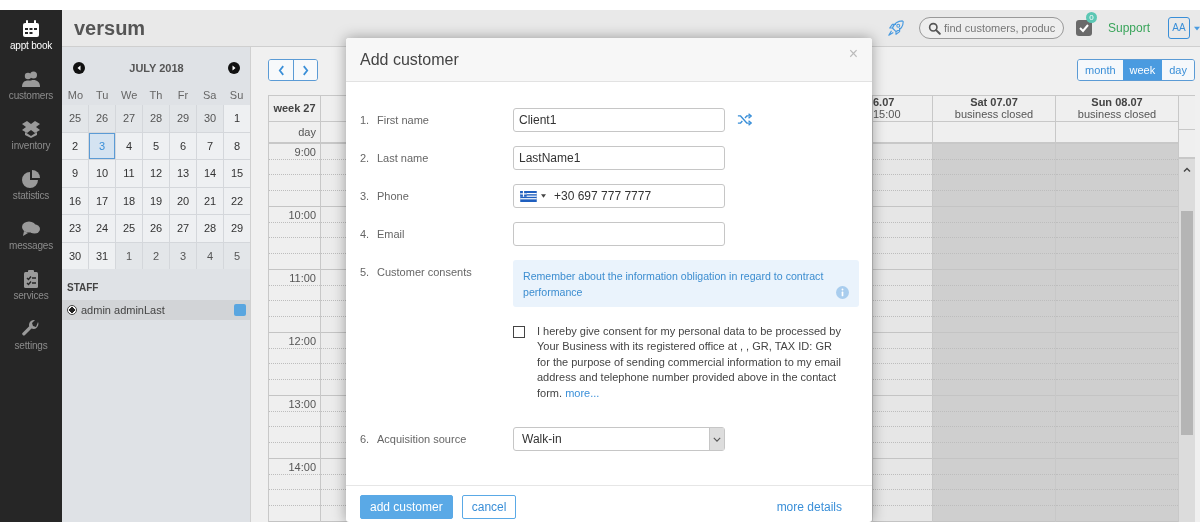  Describe the element at coordinates (365, 234) in the screenshot. I see `field-number: 4.` at that location.